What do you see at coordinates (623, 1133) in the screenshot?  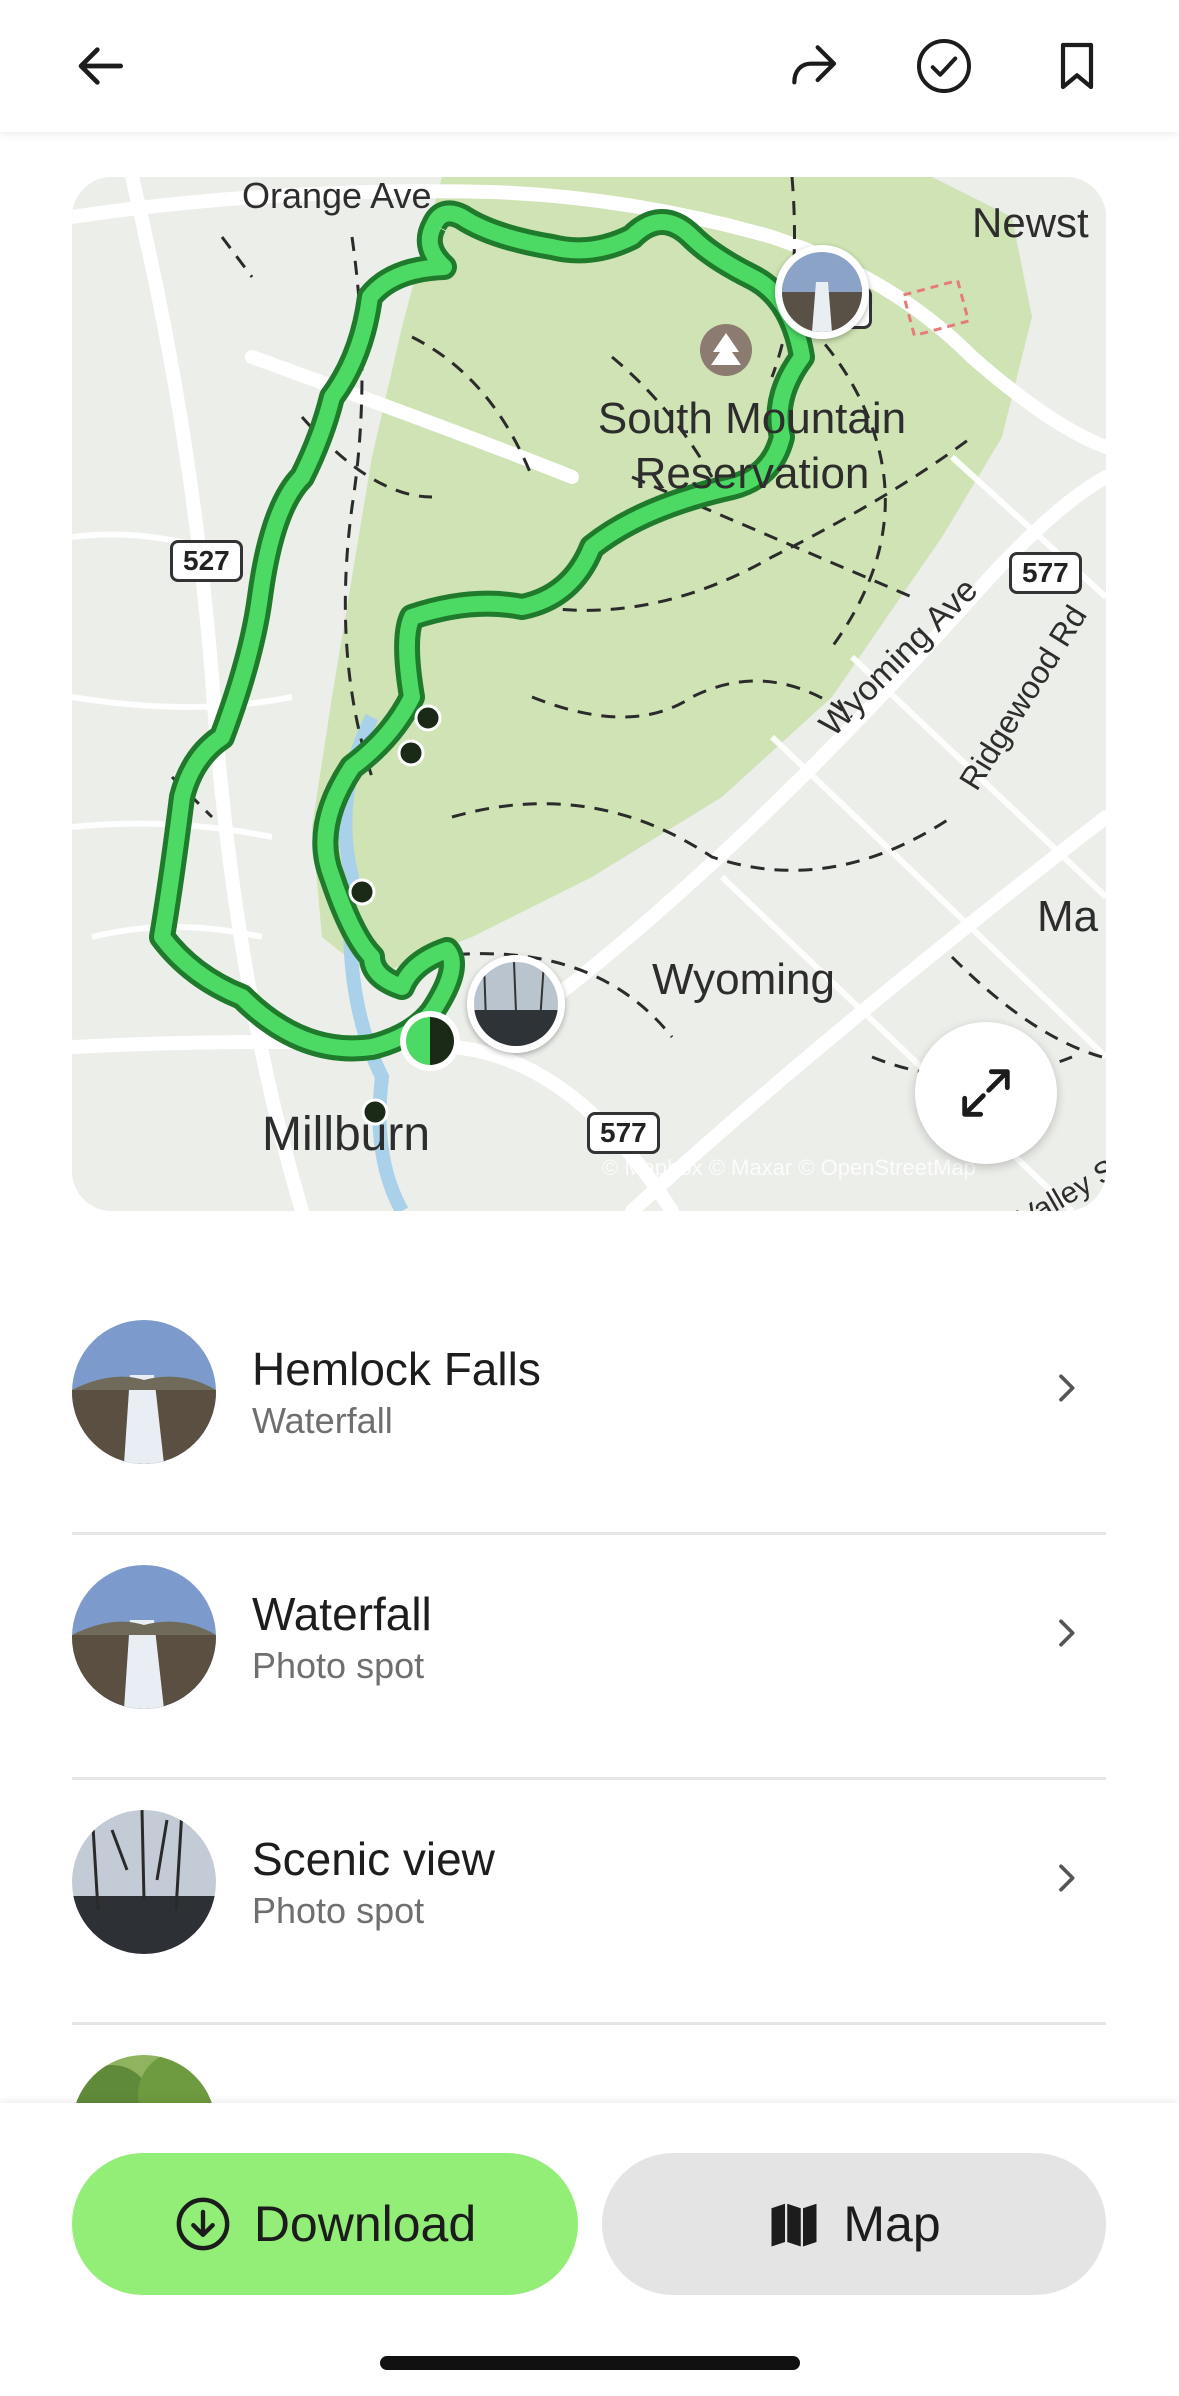 I see `road-sign-577-south: 577` at bounding box center [623, 1133].